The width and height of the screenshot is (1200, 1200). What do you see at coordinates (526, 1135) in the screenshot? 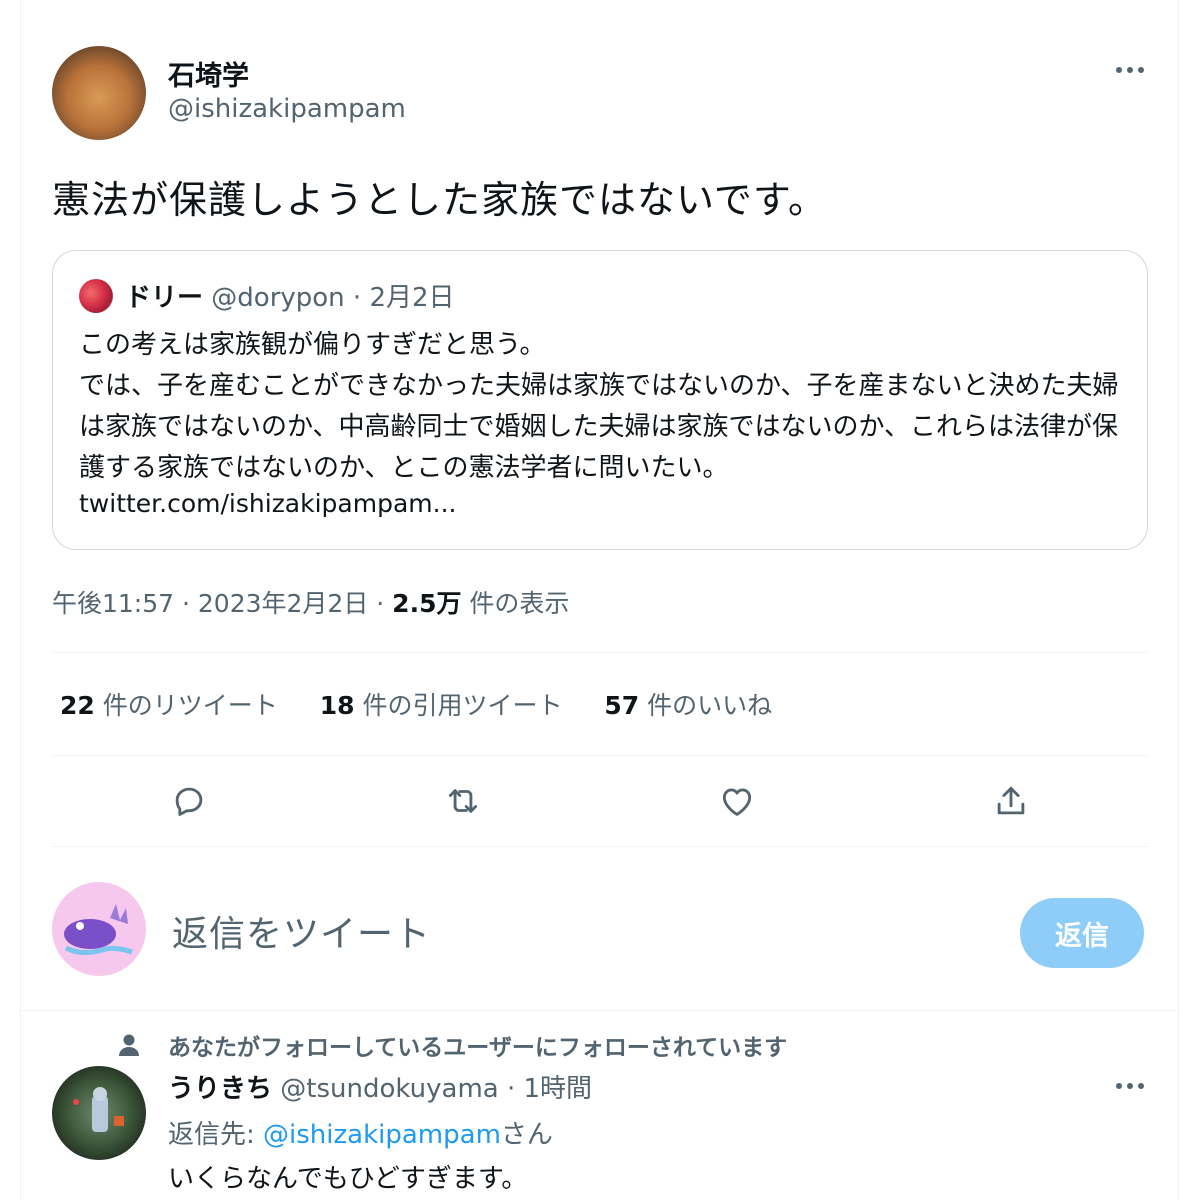
I see `reply-to-suffix: さん` at bounding box center [526, 1135].